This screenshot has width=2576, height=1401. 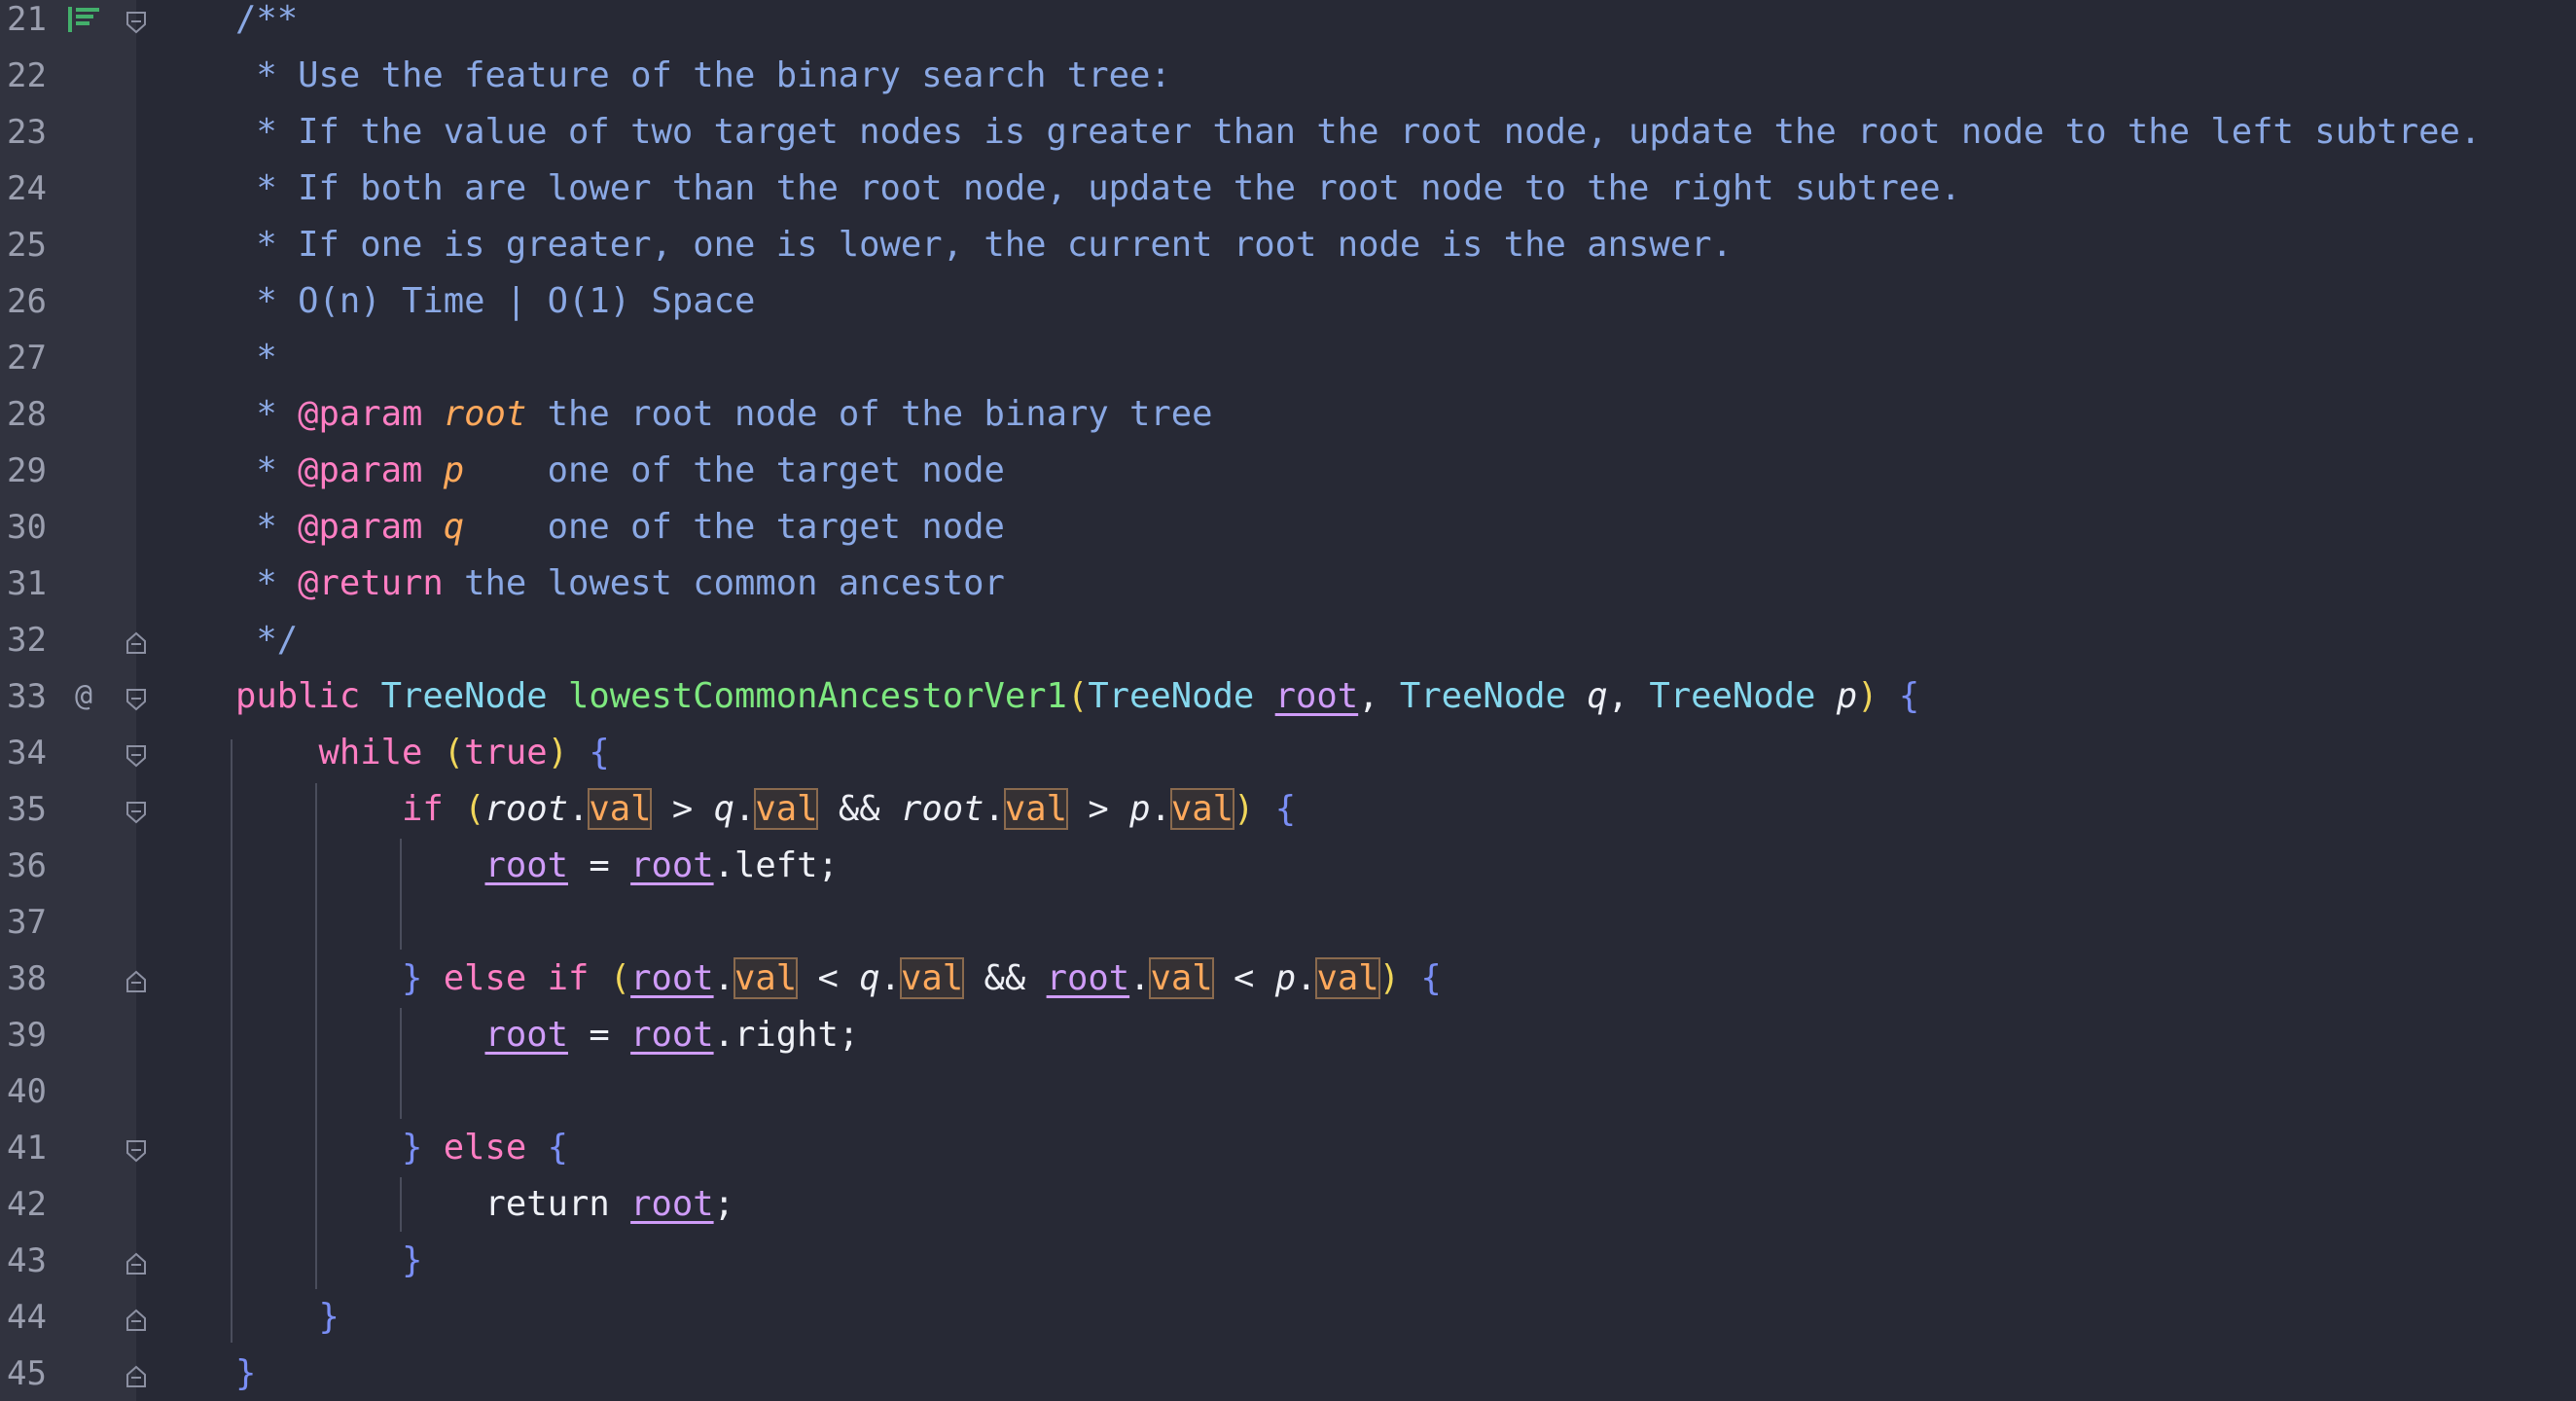 What do you see at coordinates (23, 1326) in the screenshot?
I see `line-number: 44` at bounding box center [23, 1326].